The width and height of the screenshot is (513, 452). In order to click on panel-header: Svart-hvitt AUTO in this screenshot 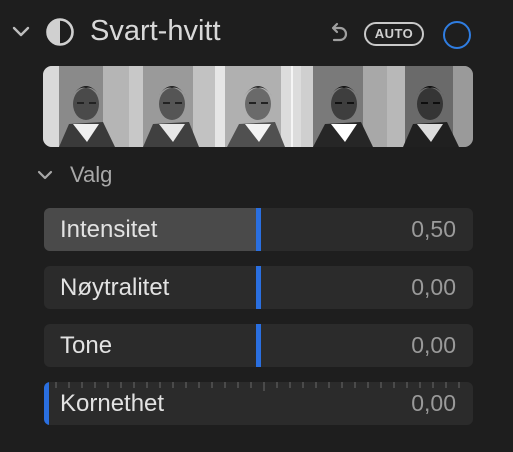, I will do `click(256, 33)`.